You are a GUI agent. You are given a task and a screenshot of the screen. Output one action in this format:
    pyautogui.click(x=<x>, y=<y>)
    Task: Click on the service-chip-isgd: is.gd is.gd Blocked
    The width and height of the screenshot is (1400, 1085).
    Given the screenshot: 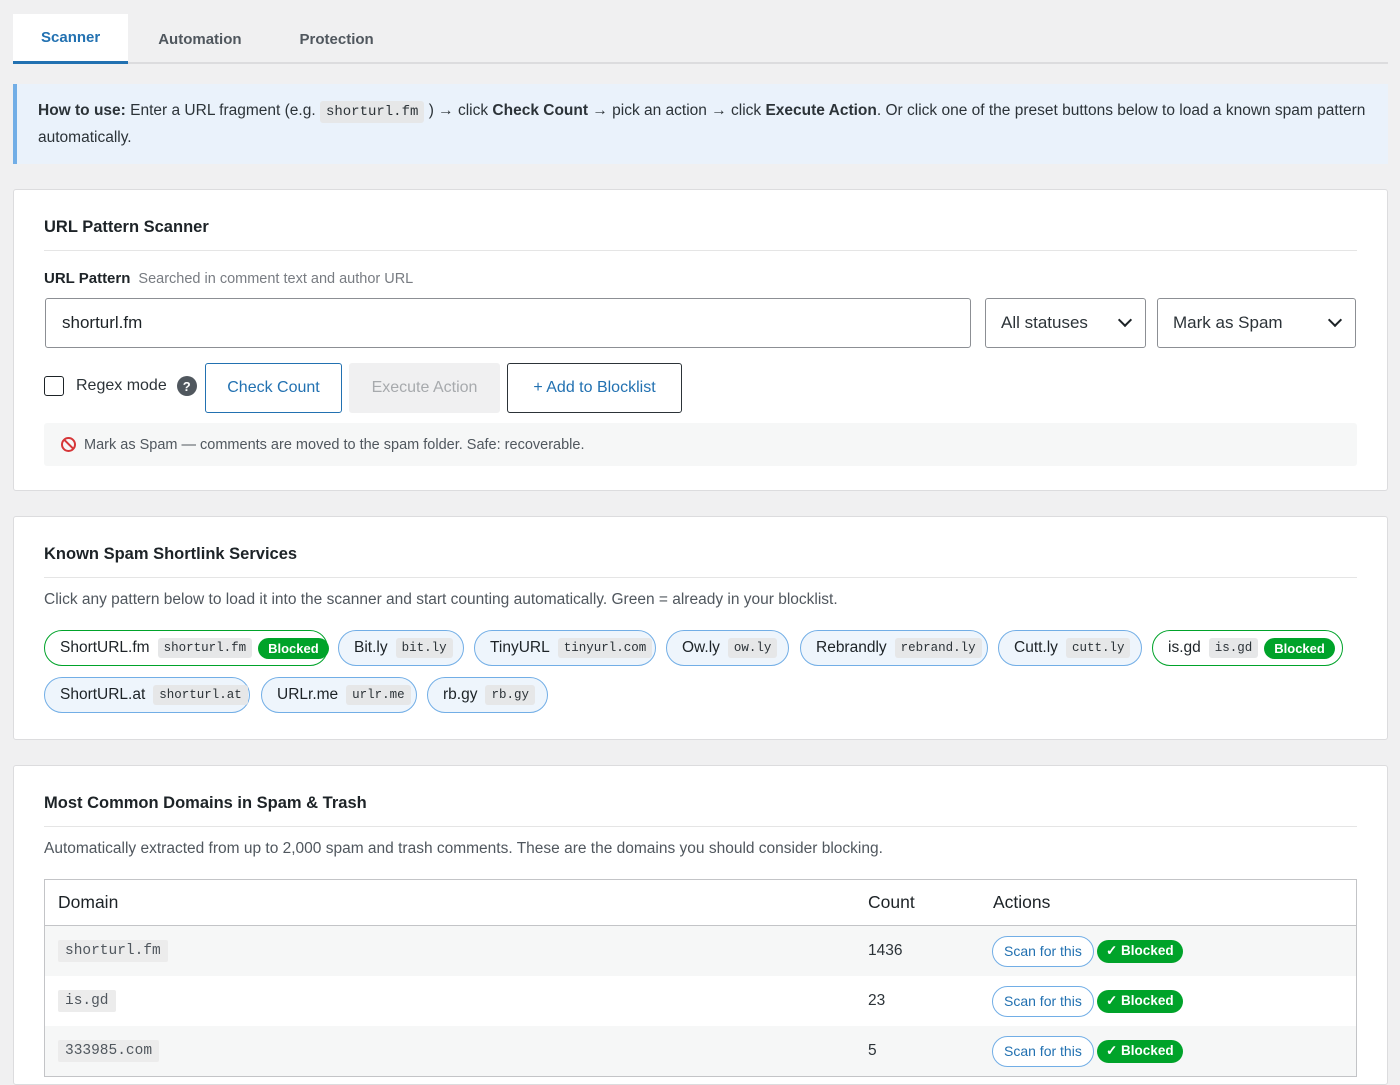 What is the action you would take?
    pyautogui.click(x=1247, y=648)
    